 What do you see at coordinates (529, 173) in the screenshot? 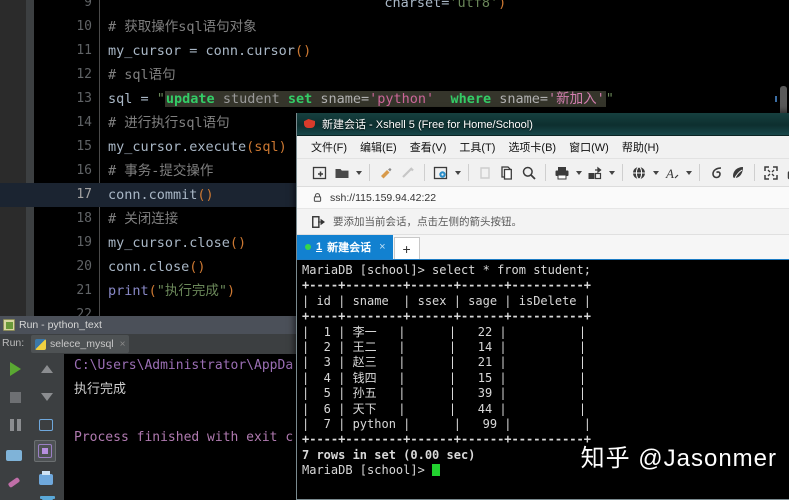
I see `find-icon` at bounding box center [529, 173].